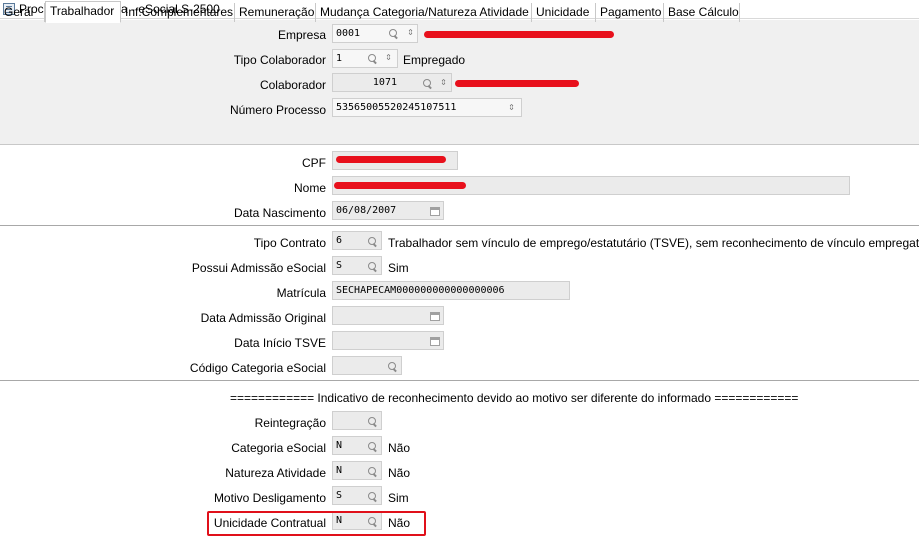 The width and height of the screenshot is (919, 552). Describe the element at coordinates (434, 60) in the screenshot. I see `tipo-colaborador-description: Empregado` at that location.